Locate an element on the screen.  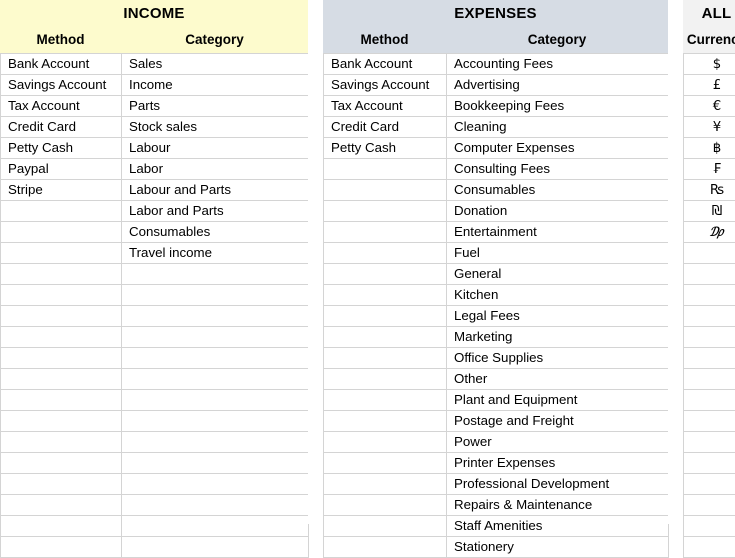
currency-cell: ₨ is located at coordinates (709, 190).